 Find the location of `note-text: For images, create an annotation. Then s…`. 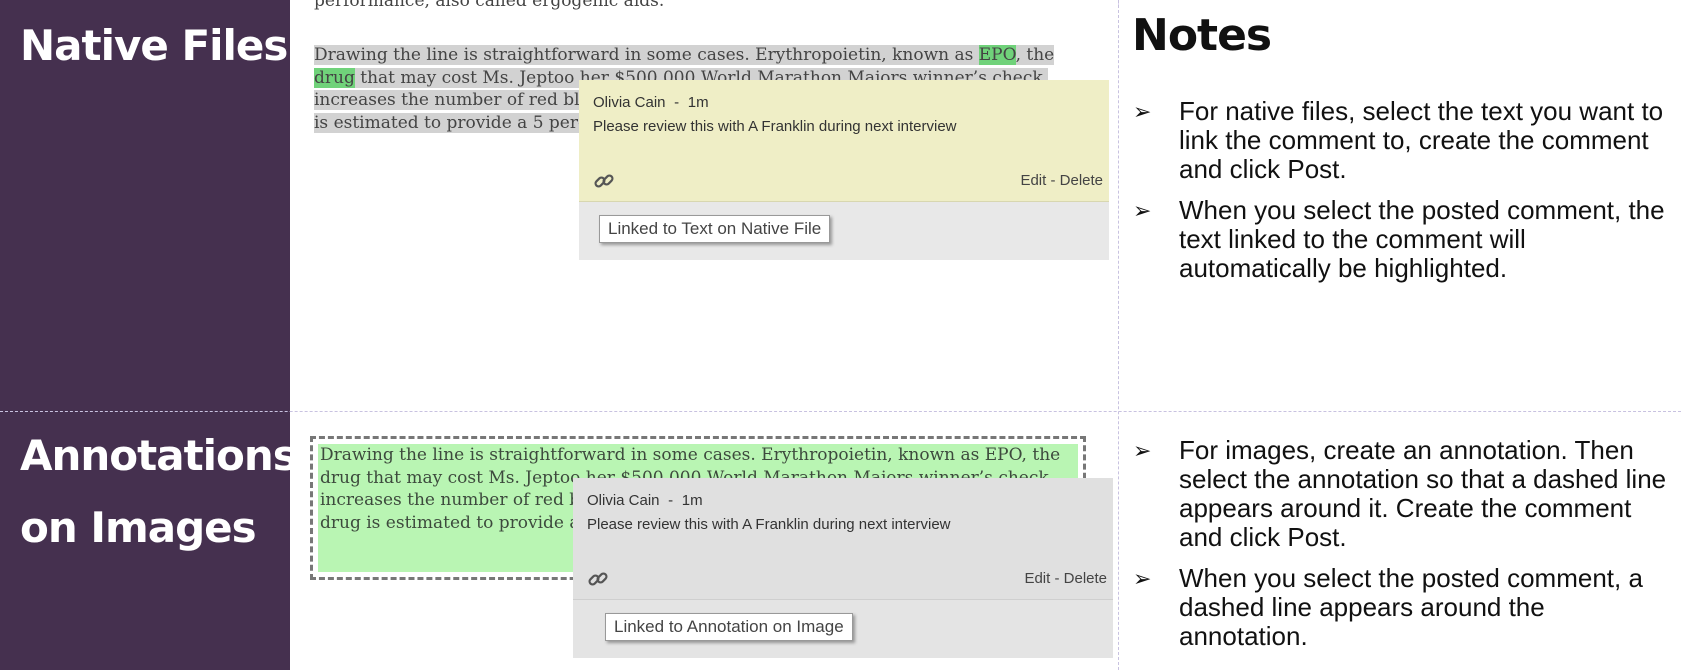

note-text: For images, create an annotation. Then s… is located at coordinates (1423, 493).